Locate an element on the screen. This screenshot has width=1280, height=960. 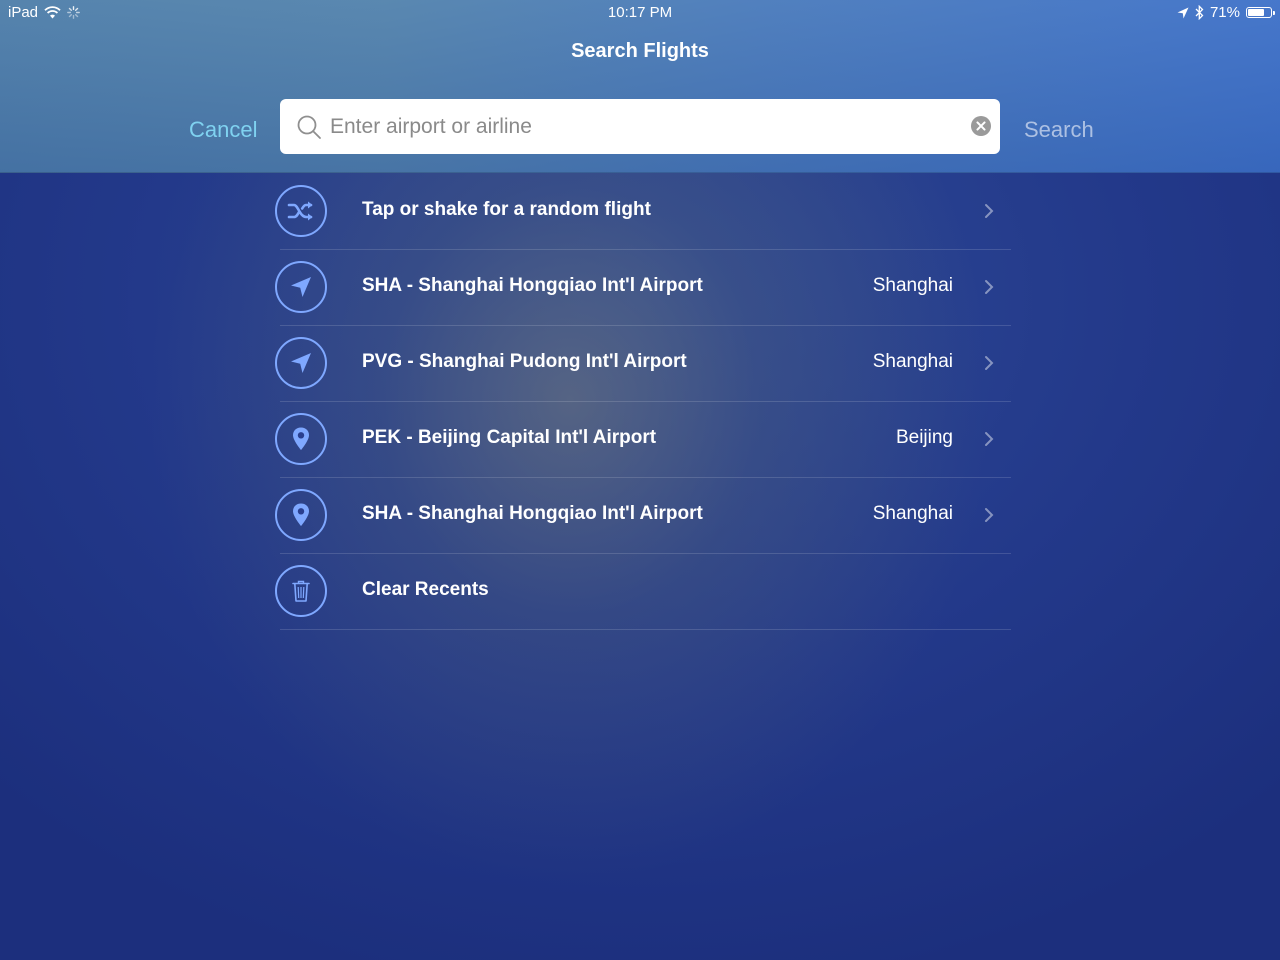
clear-icon is located at coordinates (981, 126).